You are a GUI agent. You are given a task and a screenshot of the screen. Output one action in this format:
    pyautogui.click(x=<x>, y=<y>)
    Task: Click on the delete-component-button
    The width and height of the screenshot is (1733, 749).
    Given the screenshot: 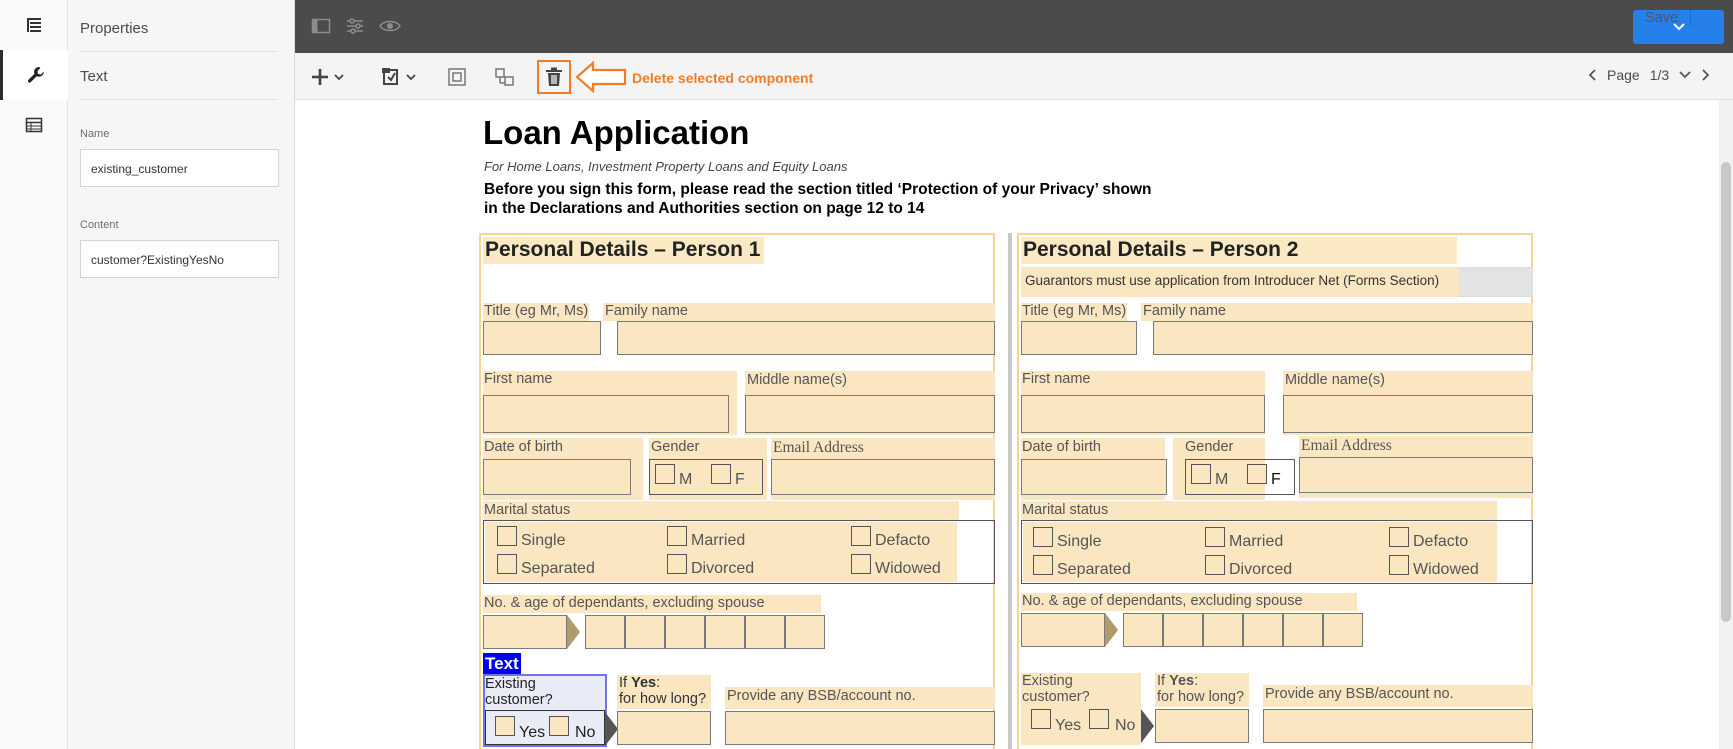 What is the action you would take?
    pyautogui.click(x=554, y=77)
    